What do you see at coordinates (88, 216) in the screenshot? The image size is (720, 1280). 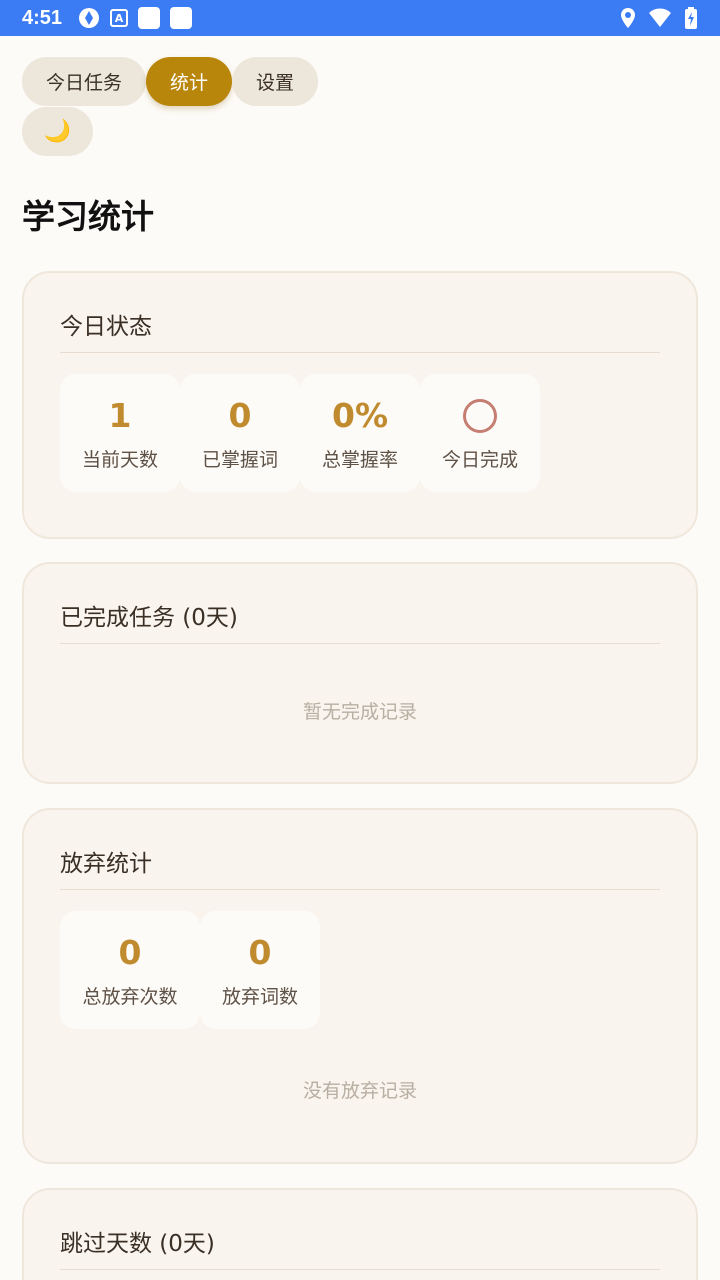 I see `page-title: 学习统计` at bounding box center [88, 216].